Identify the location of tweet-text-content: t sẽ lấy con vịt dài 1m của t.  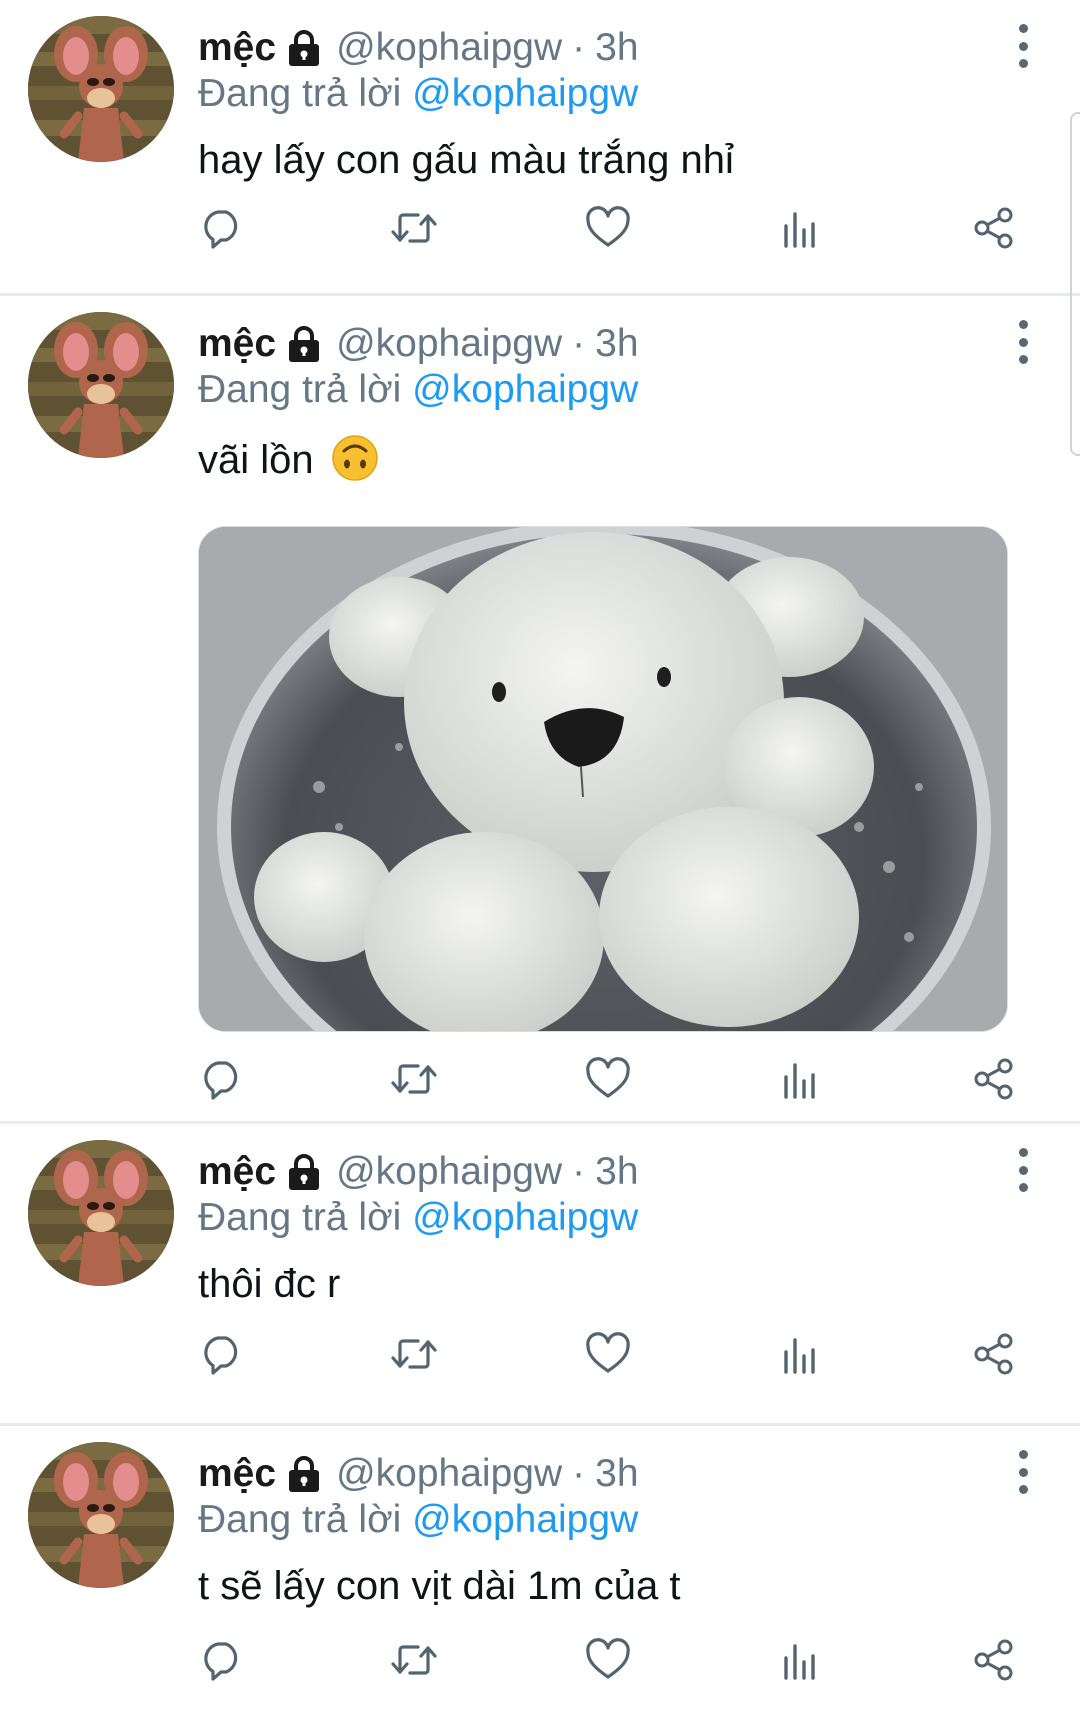
(439, 1586).